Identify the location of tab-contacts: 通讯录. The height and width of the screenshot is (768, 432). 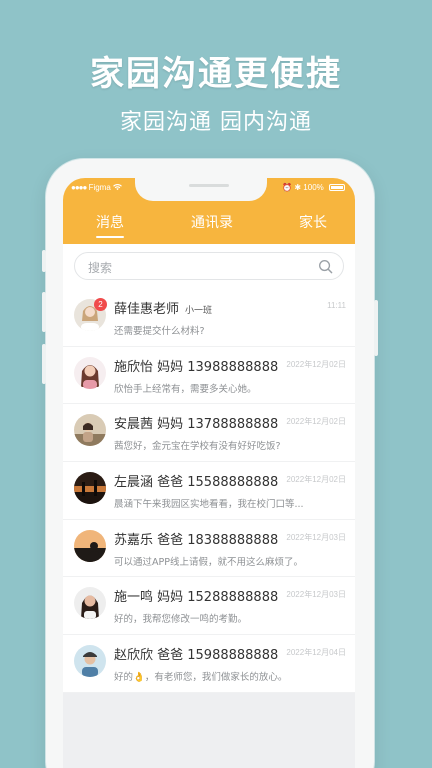
(212, 222).